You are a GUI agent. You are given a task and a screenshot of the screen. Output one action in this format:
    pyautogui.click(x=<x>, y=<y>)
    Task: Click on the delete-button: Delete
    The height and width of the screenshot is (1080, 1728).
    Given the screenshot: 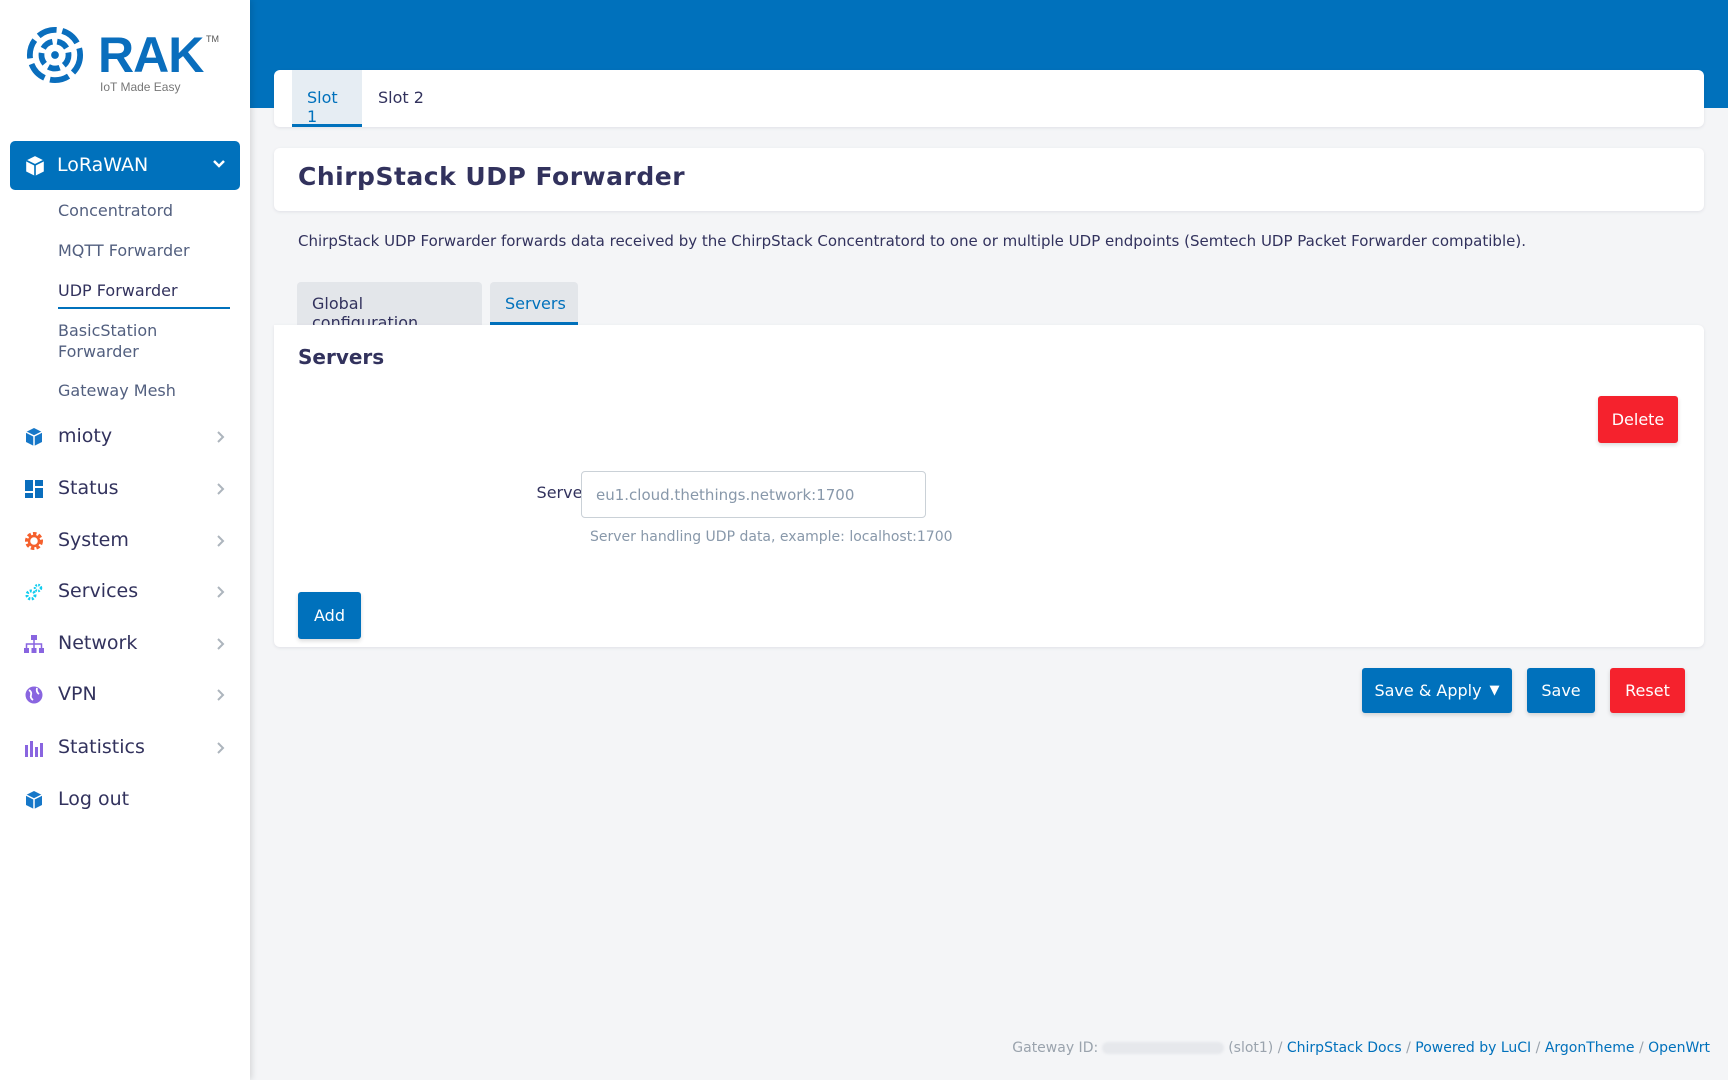 What is the action you would take?
    pyautogui.click(x=1638, y=419)
    